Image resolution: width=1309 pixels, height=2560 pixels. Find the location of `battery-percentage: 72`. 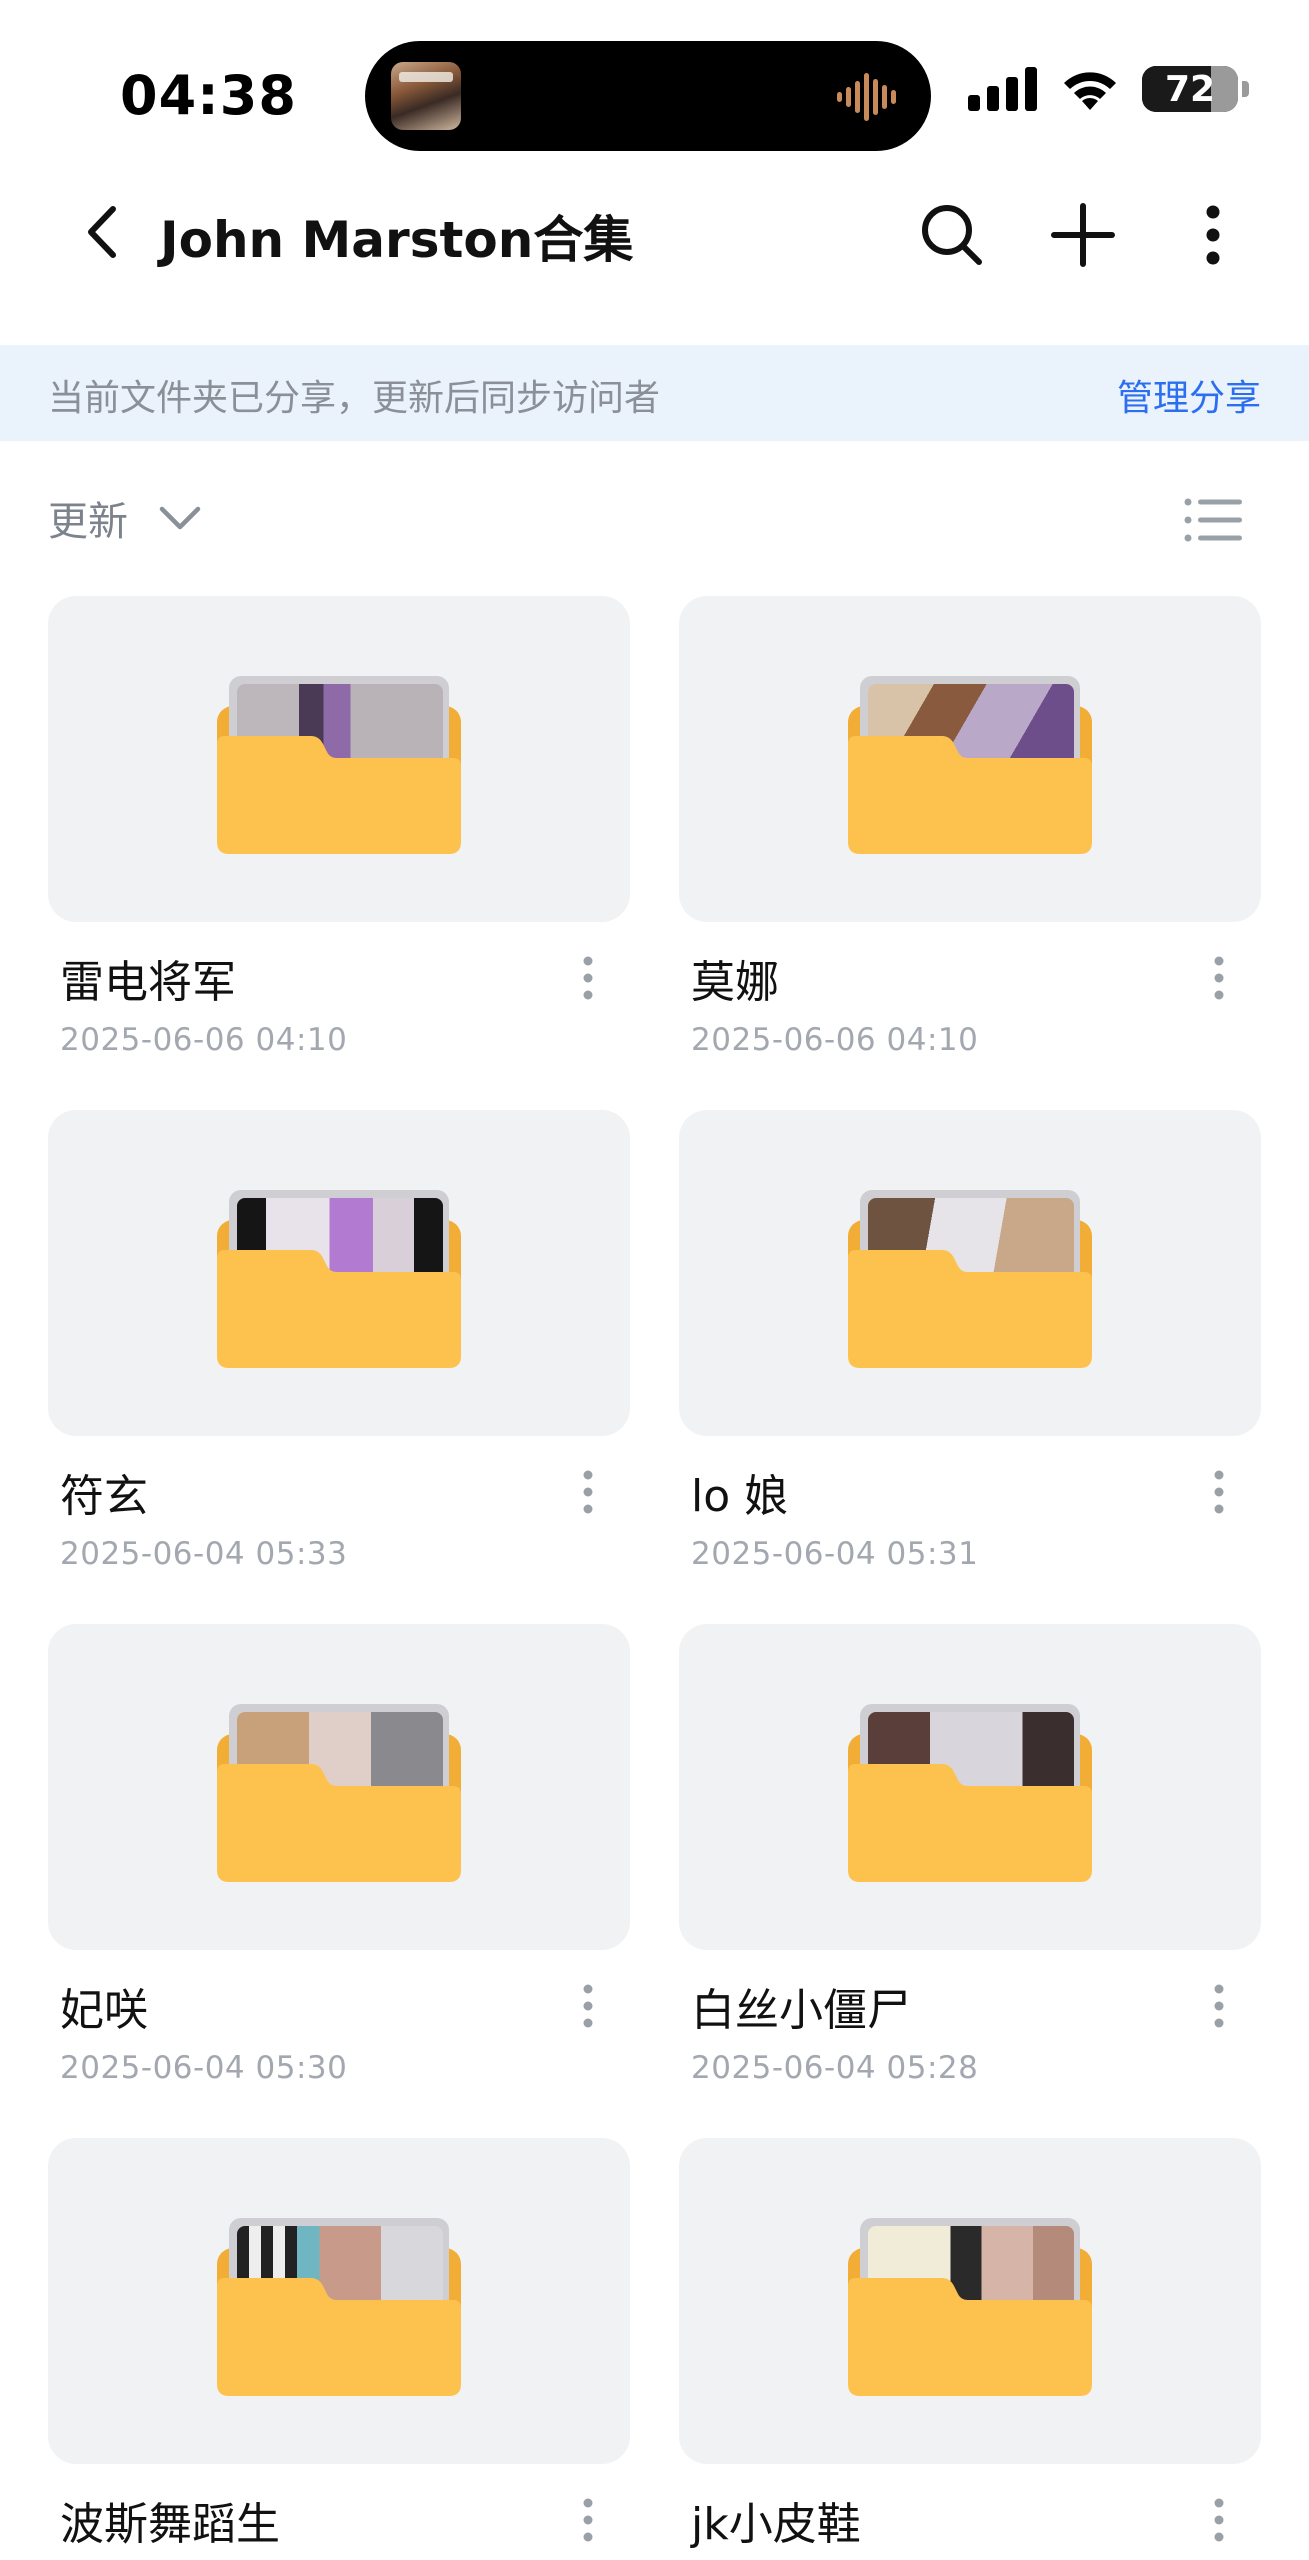

battery-percentage: 72 is located at coordinates (1190, 89).